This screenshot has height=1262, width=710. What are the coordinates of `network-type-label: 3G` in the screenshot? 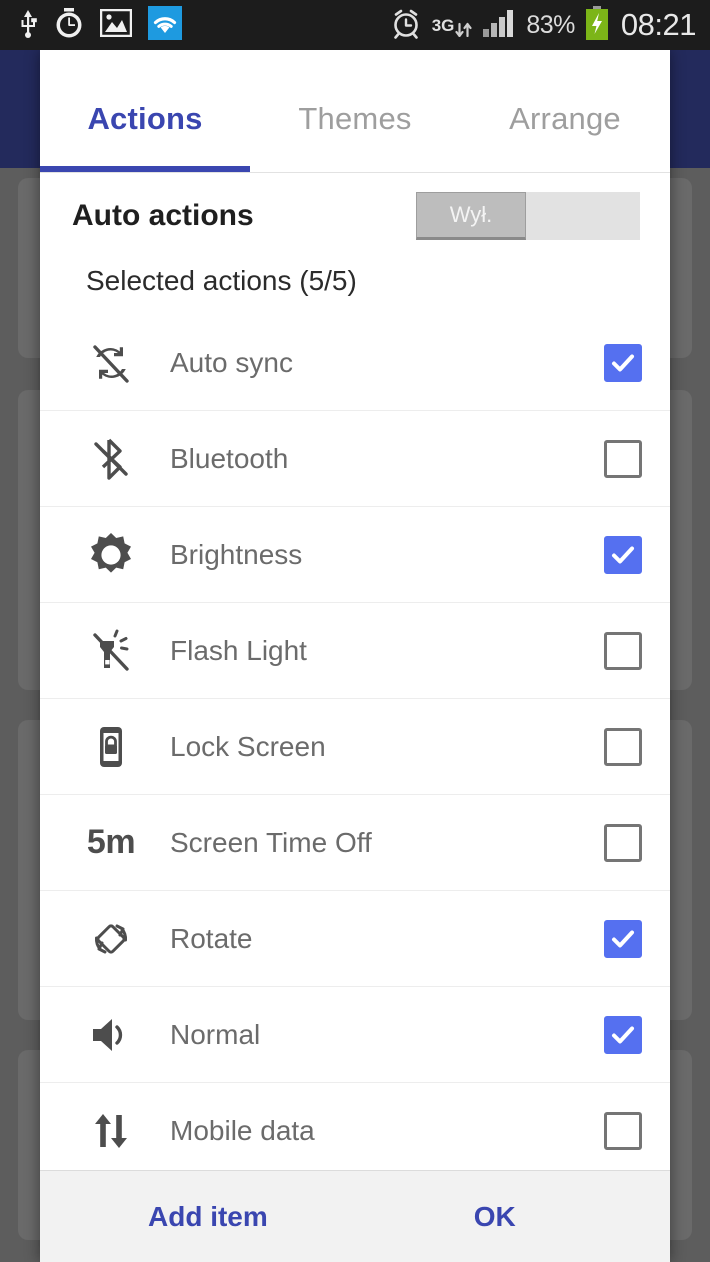 It's located at (443, 25).